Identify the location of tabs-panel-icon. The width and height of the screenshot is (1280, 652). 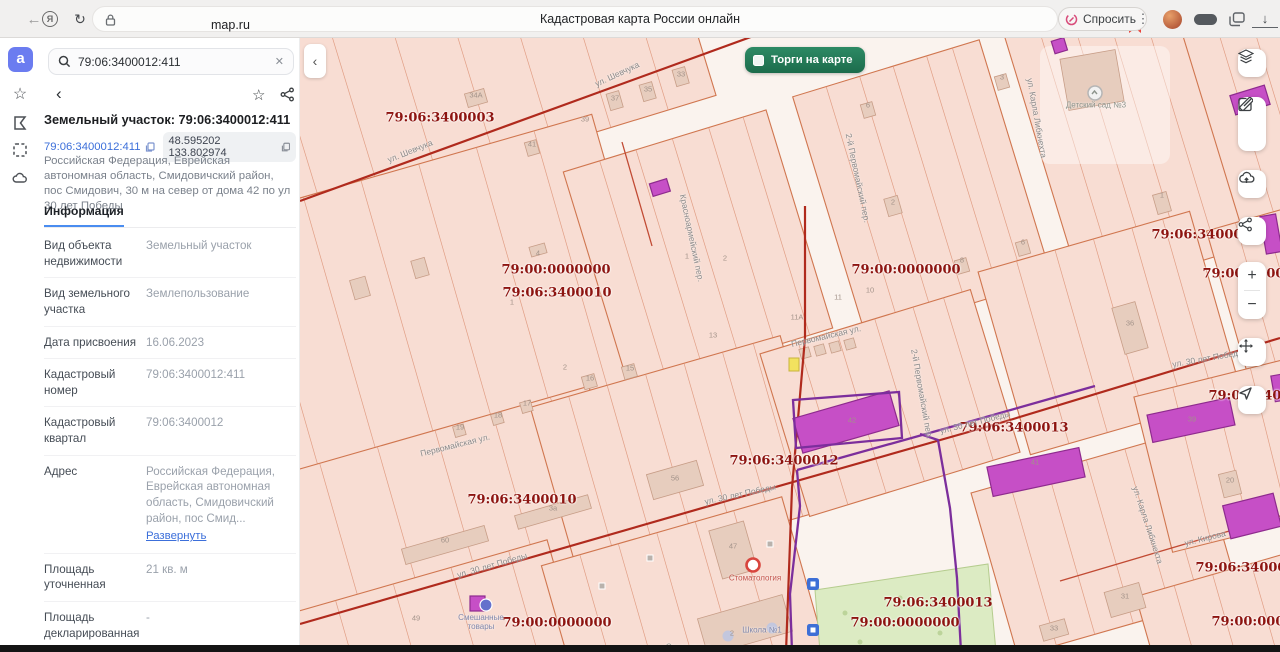
(1237, 19).